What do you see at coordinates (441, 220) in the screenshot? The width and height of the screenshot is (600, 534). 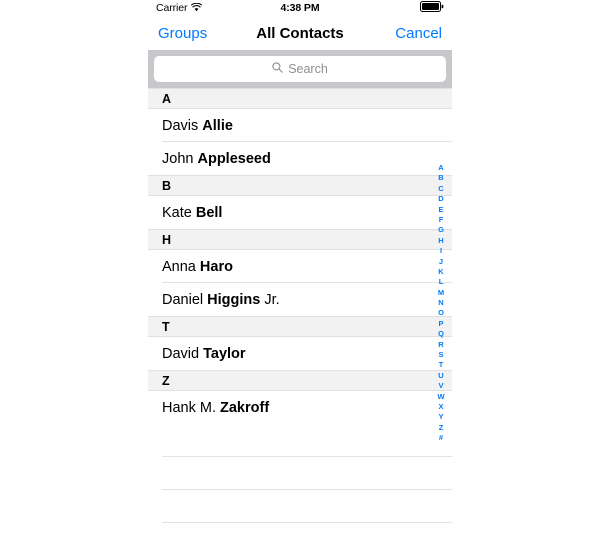 I see `index-letter-f: F` at bounding box center [441, 220].